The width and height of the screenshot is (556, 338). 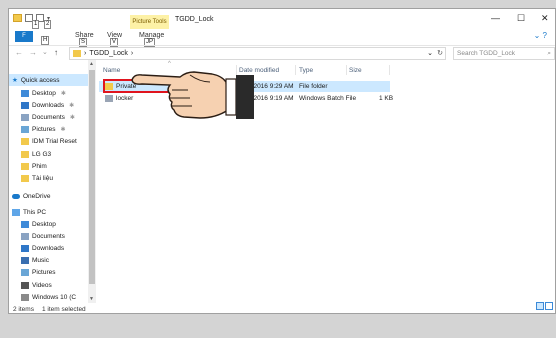 I want to click on search-icon: ⌕, so click(x=549, y=53).